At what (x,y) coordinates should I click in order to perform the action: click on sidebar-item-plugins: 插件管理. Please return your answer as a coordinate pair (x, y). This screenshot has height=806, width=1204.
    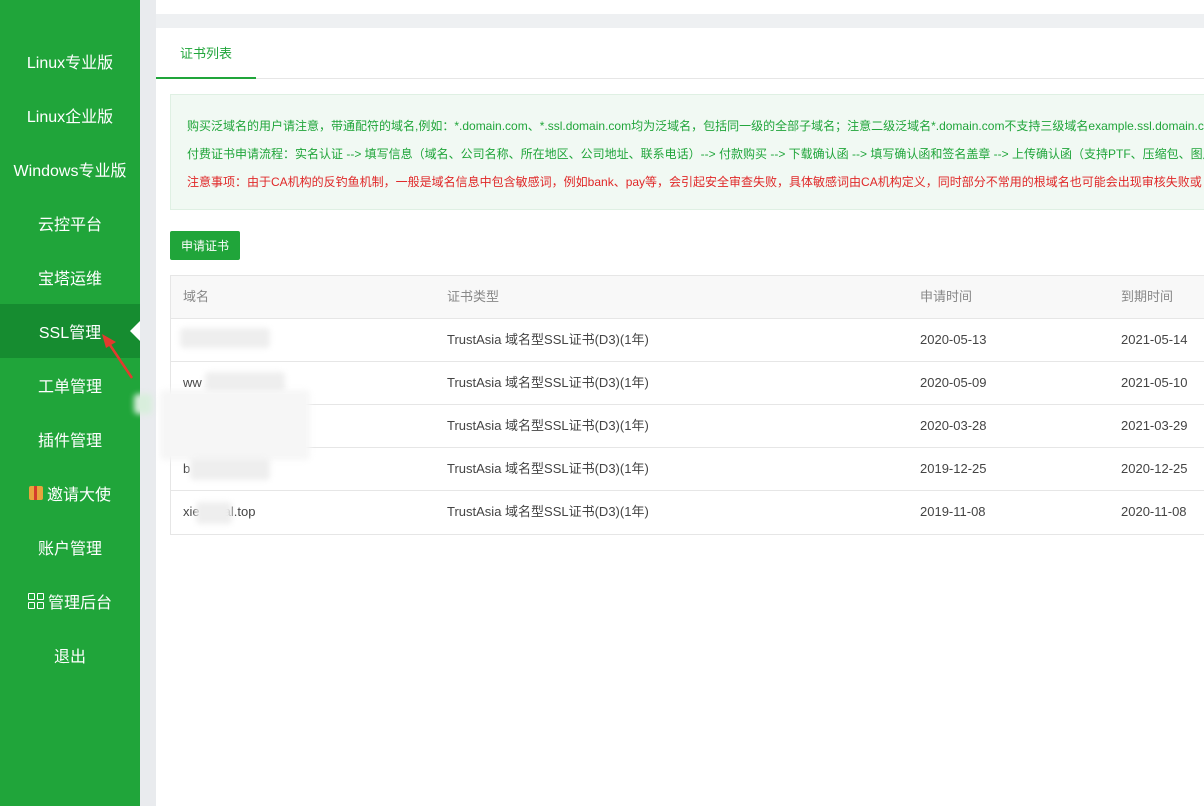
    Looking at the image, I should click on (70, 439).